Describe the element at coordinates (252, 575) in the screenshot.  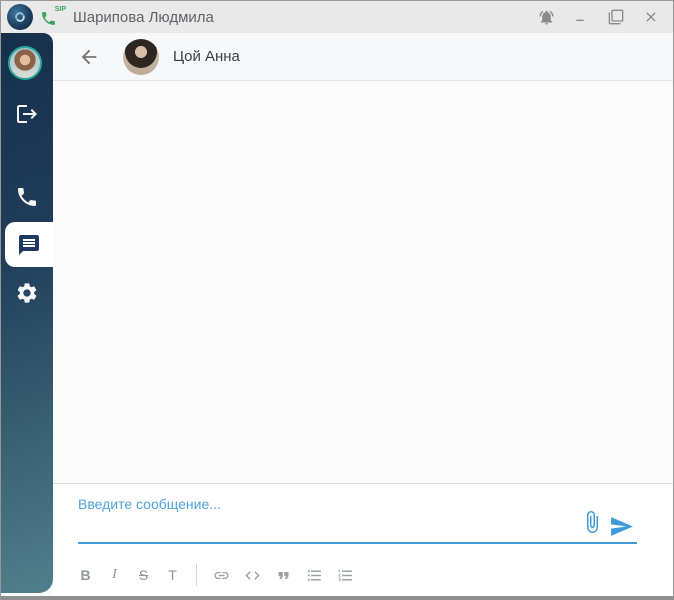
I see `code-icon` at that location.